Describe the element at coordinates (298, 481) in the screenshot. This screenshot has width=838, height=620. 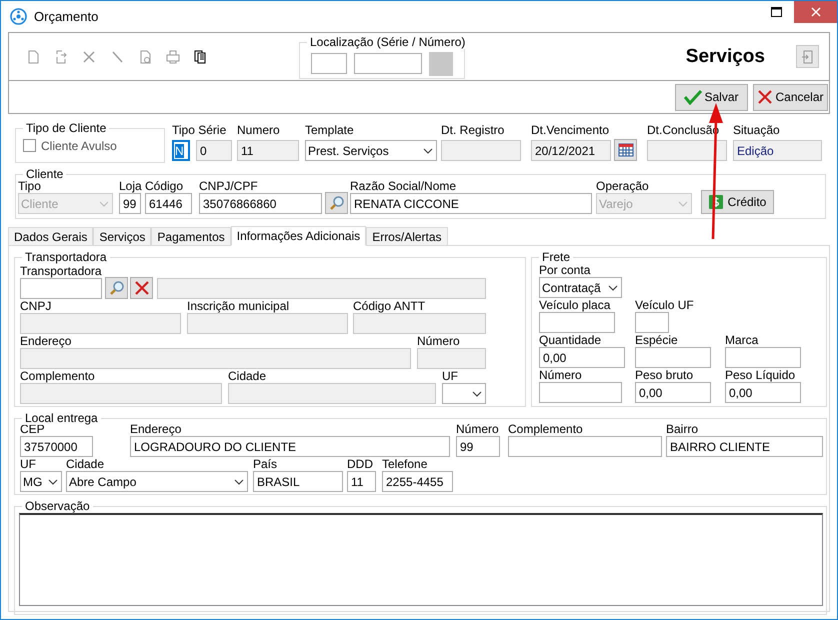
I see `input-field: BRASIL` at that location.